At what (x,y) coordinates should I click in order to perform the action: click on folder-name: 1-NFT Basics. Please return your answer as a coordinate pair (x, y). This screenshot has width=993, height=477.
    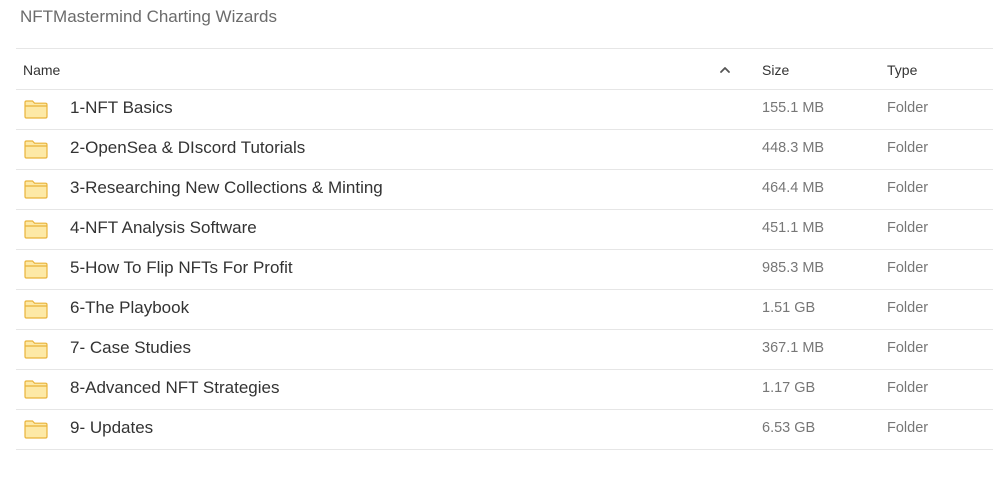
    Looking at the image, I should click on (121, 108).